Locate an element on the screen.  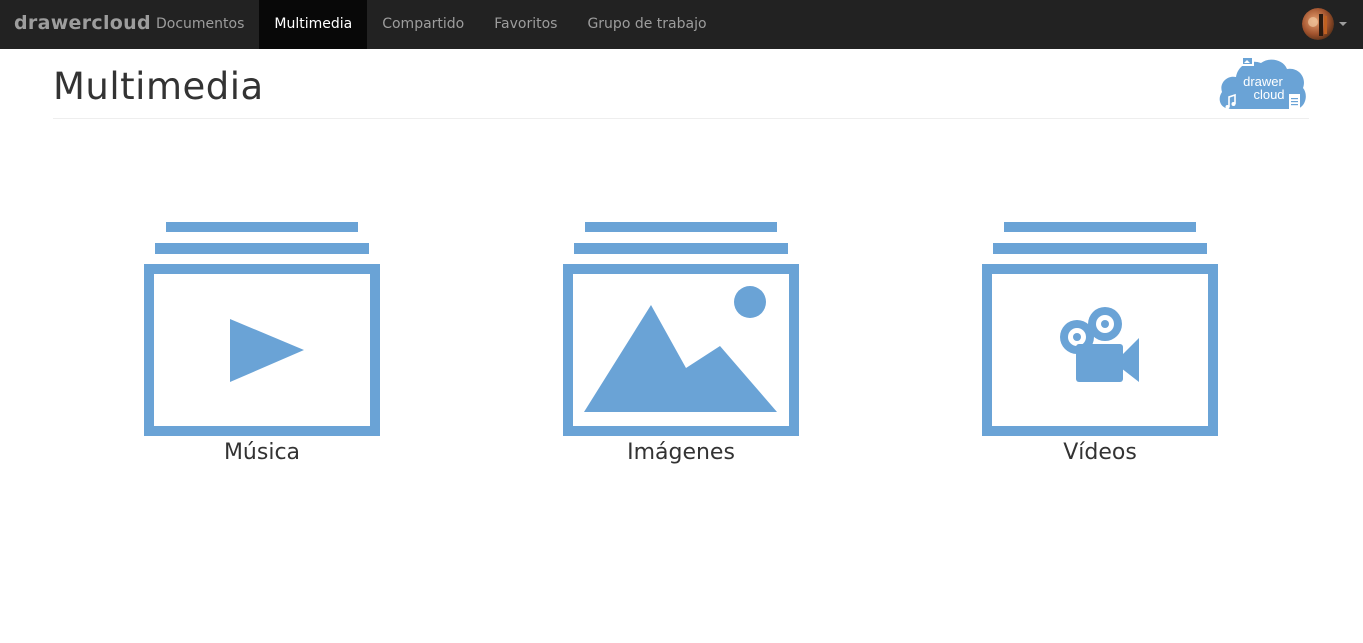
nav-item-compartido: Compartido is located at coordinates (423, 24).